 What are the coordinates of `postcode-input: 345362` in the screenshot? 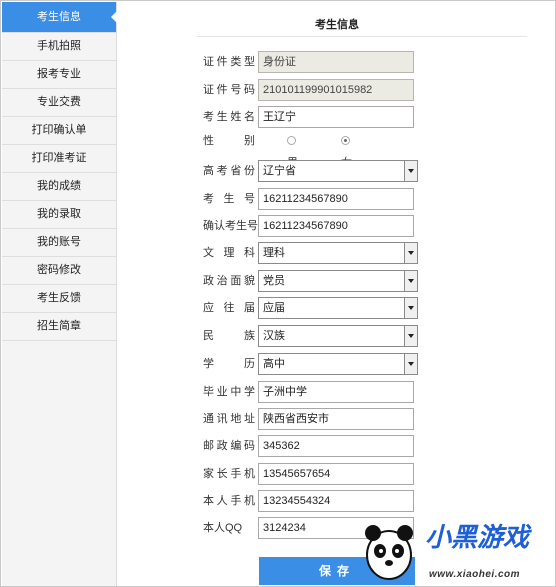 It's located at (336, 446).